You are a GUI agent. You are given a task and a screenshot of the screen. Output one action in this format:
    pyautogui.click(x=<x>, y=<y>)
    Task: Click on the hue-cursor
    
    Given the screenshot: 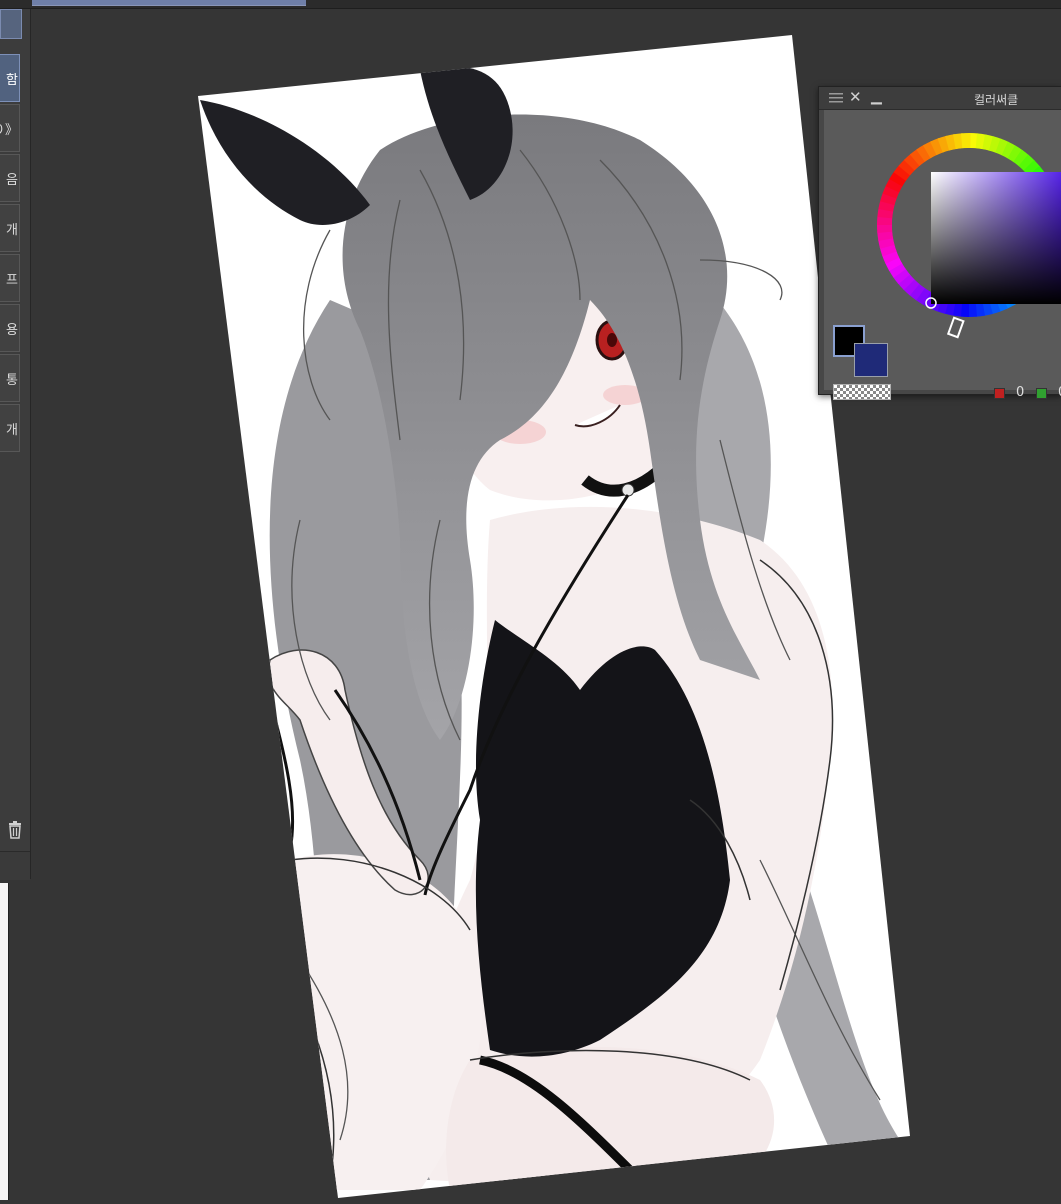 What is the action you would take?
    pyautogui.click(x=955, y=327)
    